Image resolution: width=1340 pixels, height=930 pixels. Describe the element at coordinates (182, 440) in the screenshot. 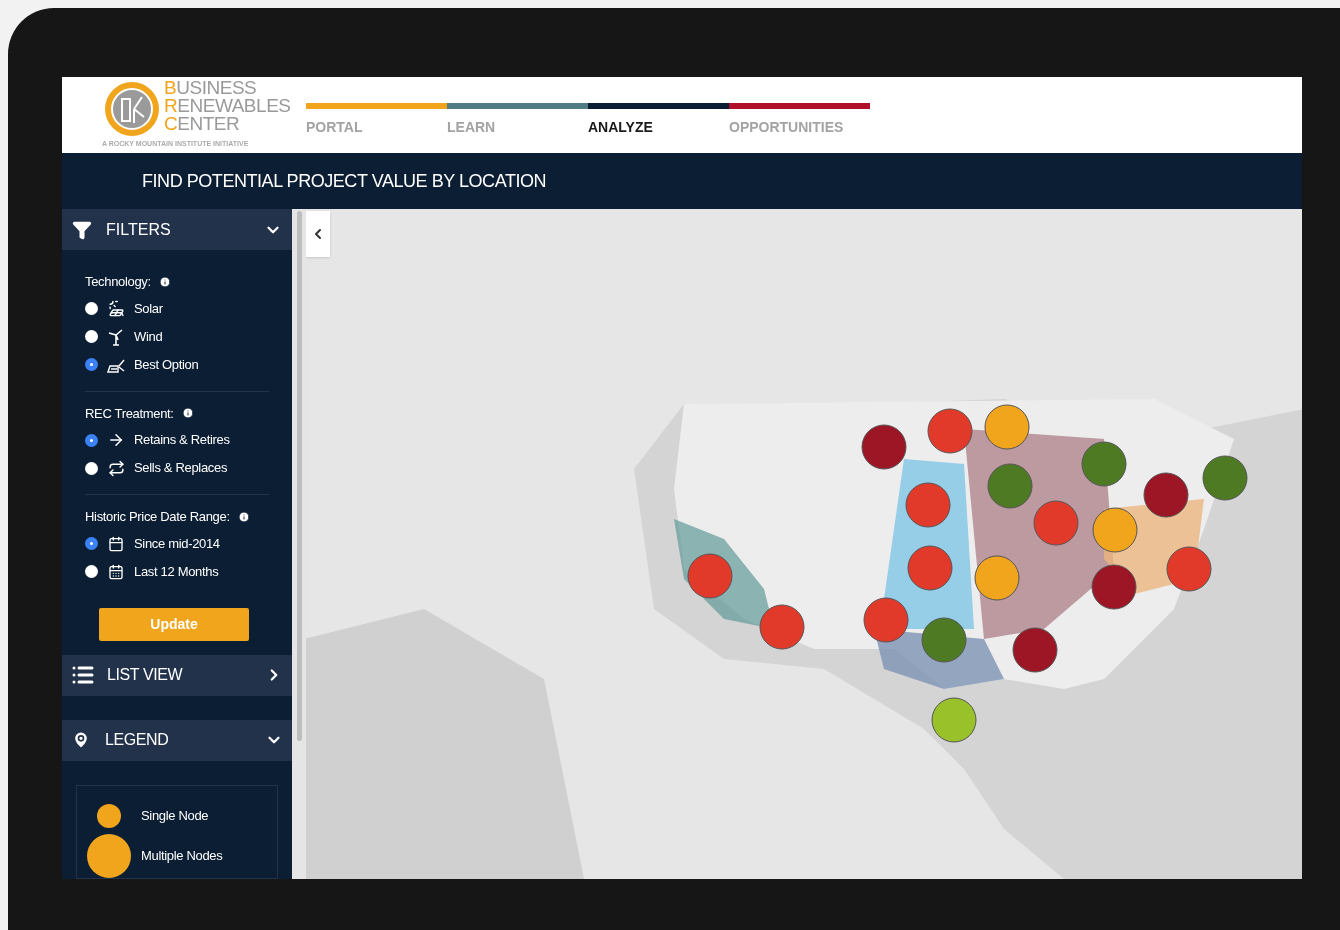

I see `option-label: Retains & Retires` at that location.